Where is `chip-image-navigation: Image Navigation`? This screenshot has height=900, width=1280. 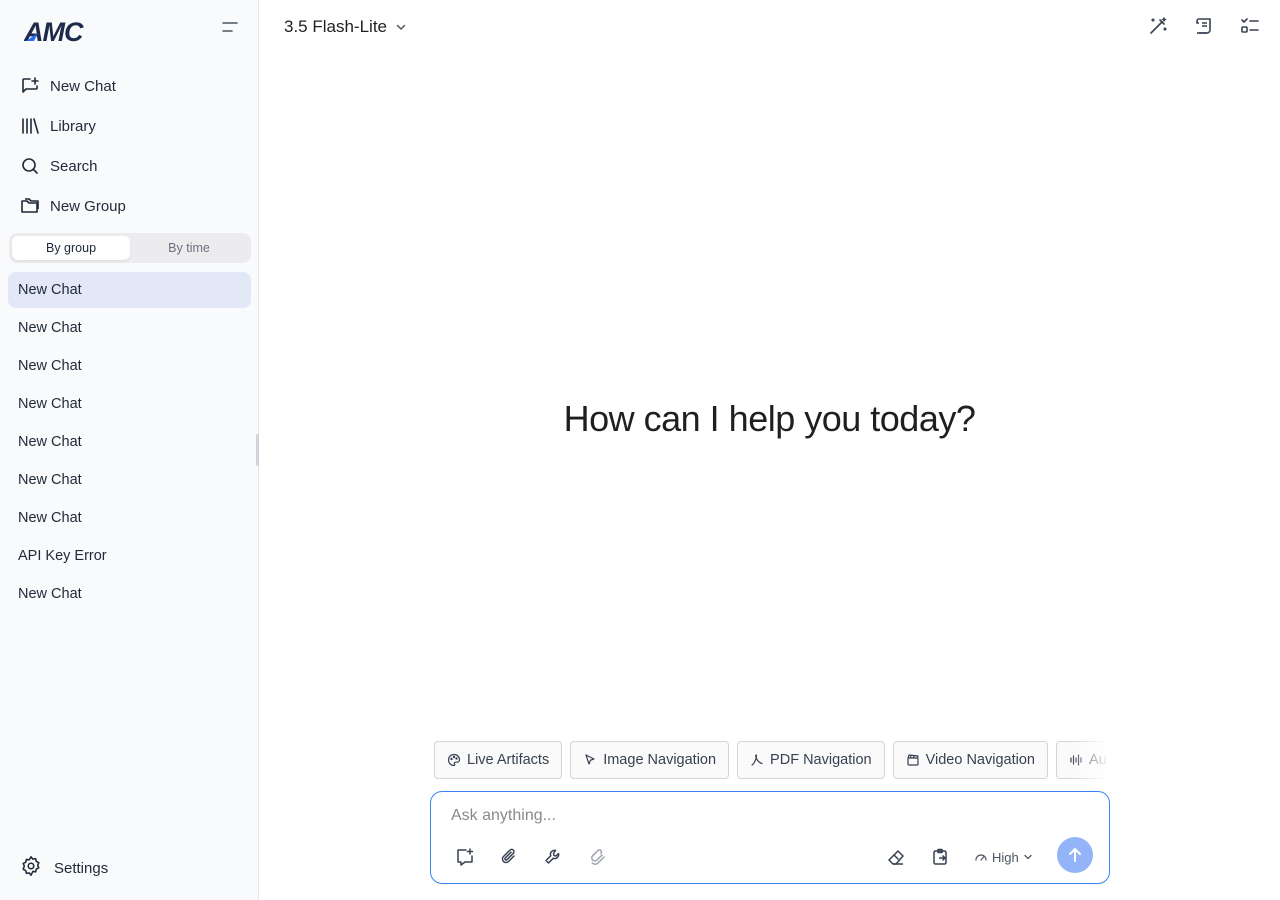
chip-image-navigation: Image Navigation is located at coordinates (650, 760).